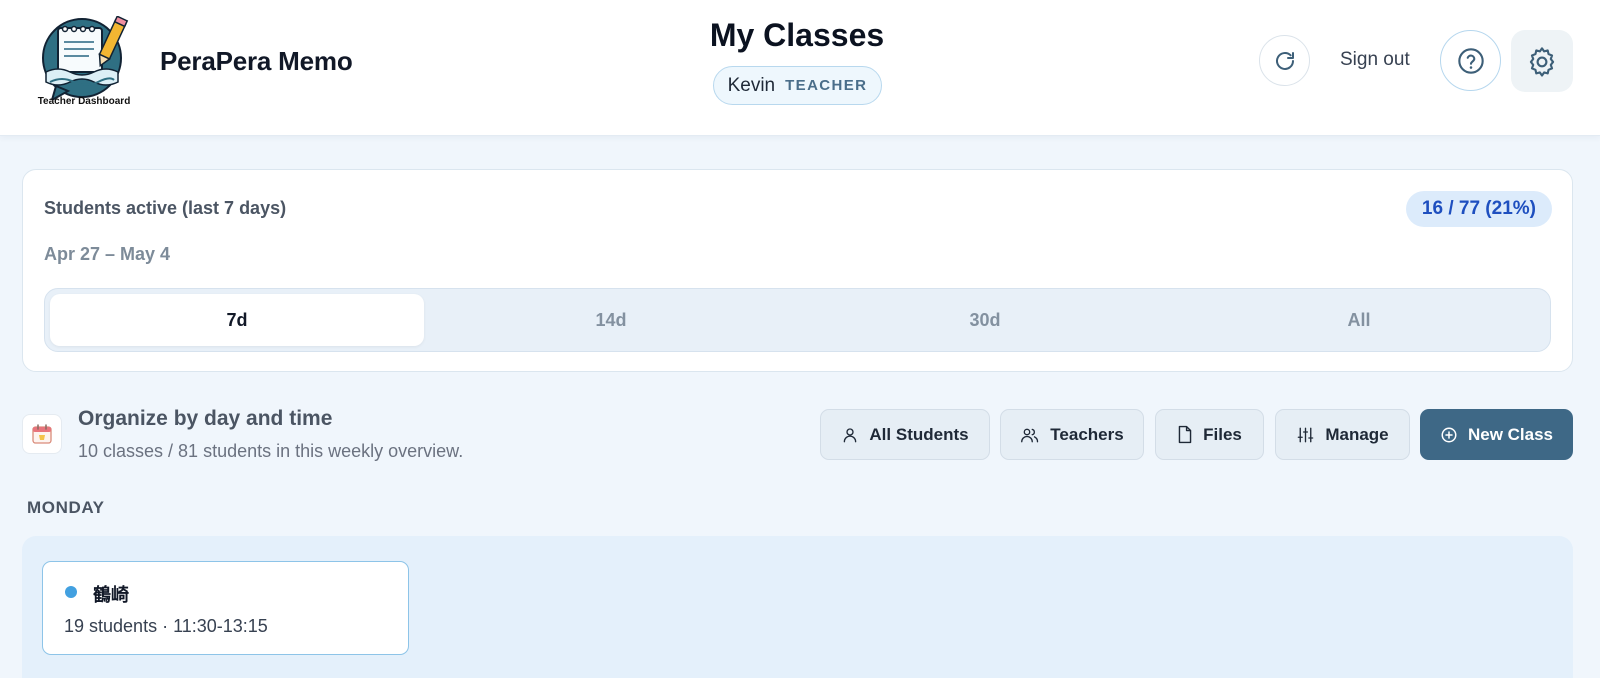 Image resolution: width=1600 pixels, height=678 pixels. I want to click on range-tab-all: All, so click(1359, 320).